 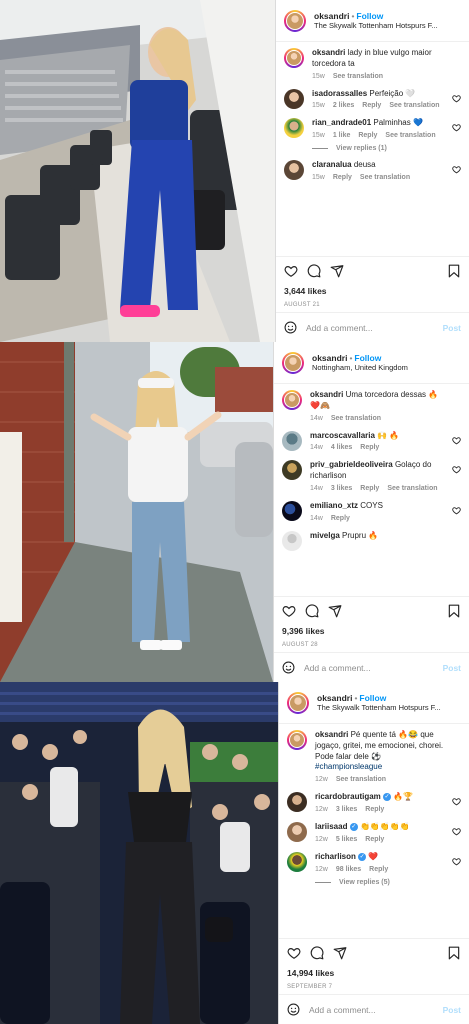 What do you see at coordinates (346, 839) in the screenshot?
I see `likes-count: 5 likes` at bounding box center [346, 839].